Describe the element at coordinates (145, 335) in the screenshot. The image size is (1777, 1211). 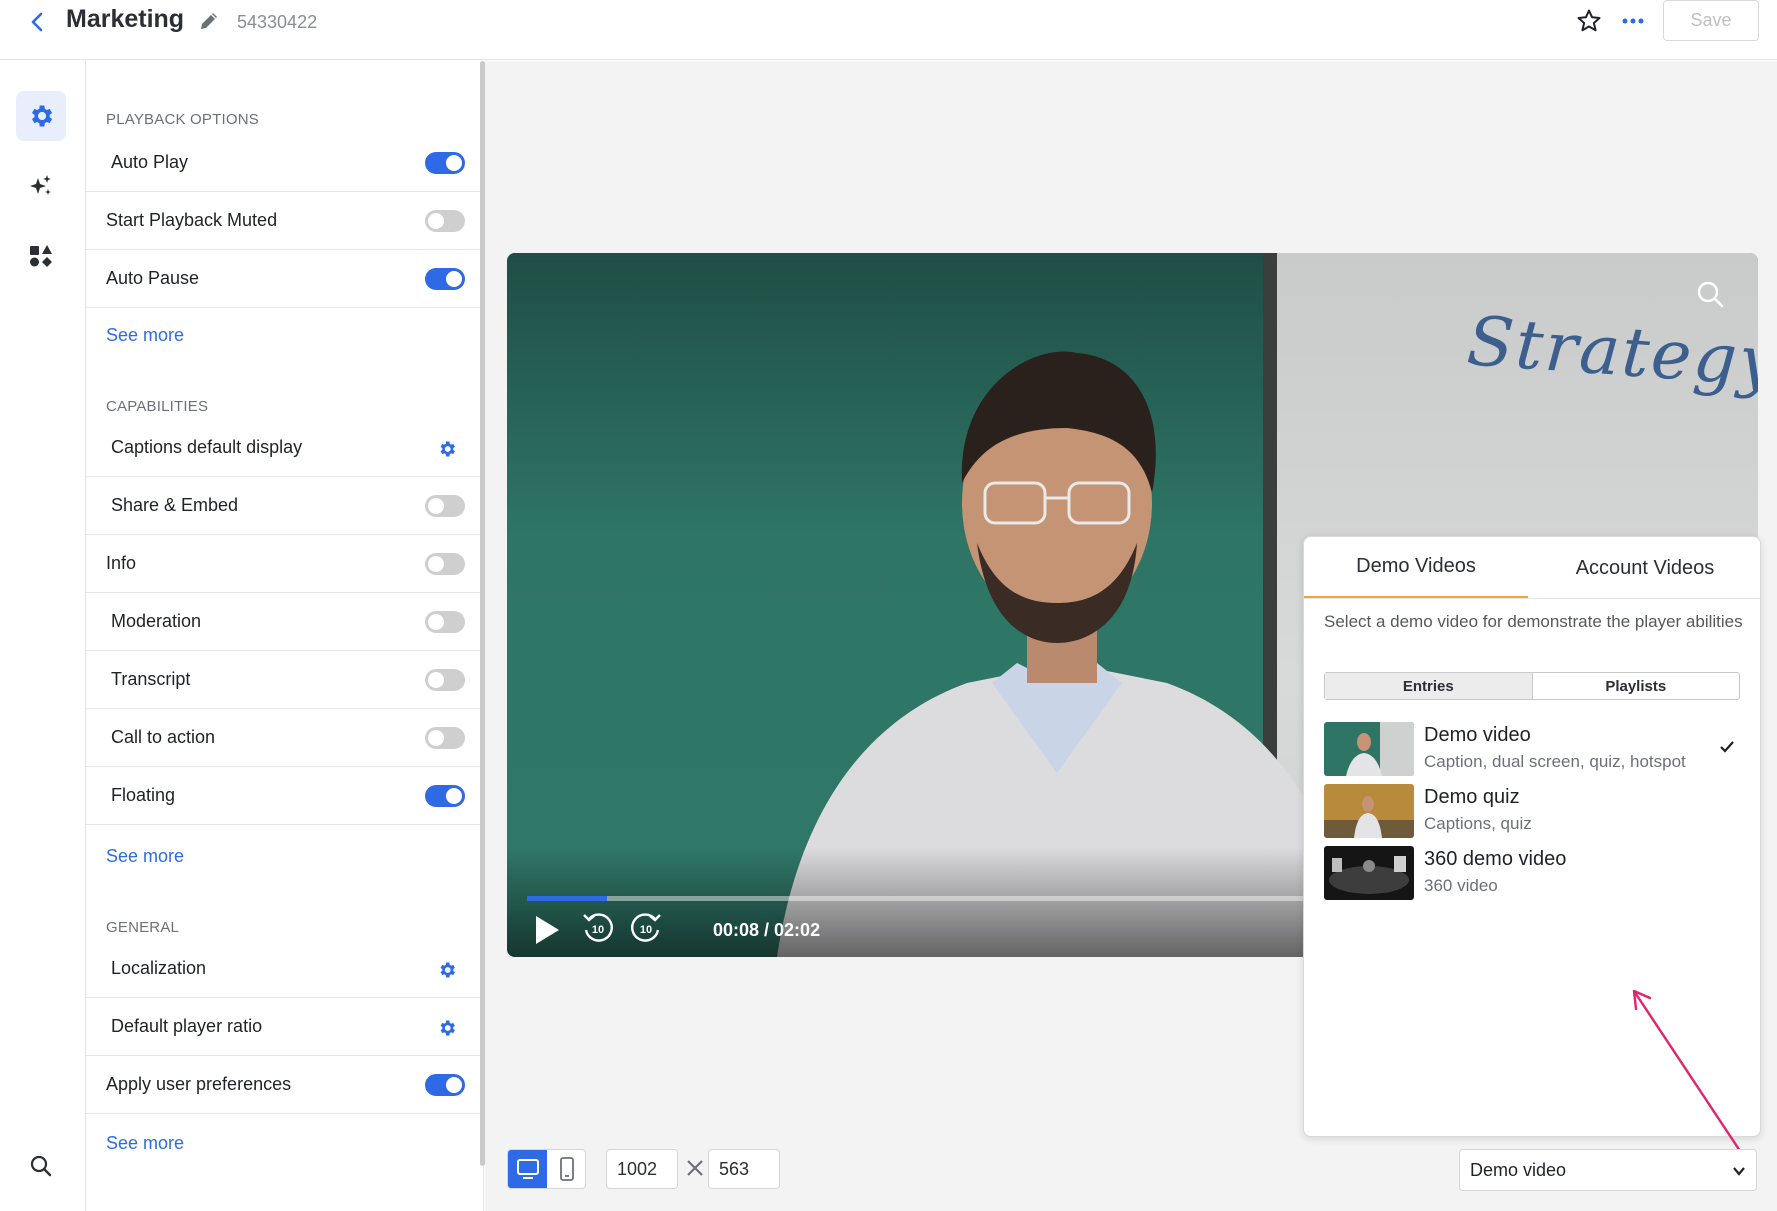
I see `see-more-link-playback: See more` at that location.